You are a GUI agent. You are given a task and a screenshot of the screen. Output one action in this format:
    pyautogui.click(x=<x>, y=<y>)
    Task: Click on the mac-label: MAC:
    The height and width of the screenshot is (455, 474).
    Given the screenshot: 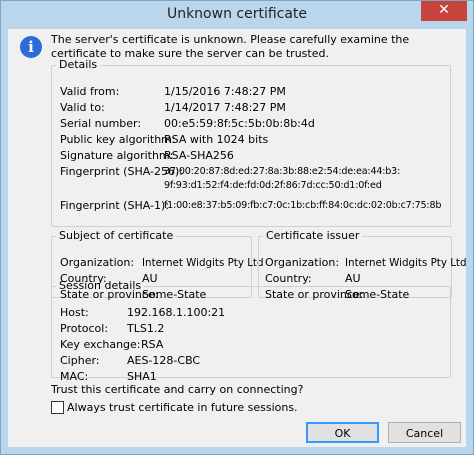 What is the action you would take?
    pyautogui.click(x=74, y=376)
    